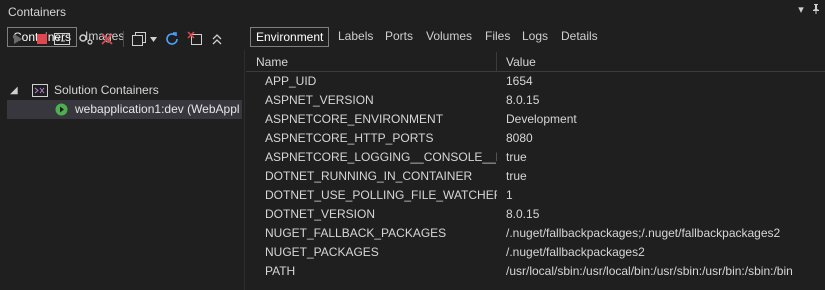  I want to click on tree-child-label: webapplication1:dev (WebAppl, so click(157, 109).